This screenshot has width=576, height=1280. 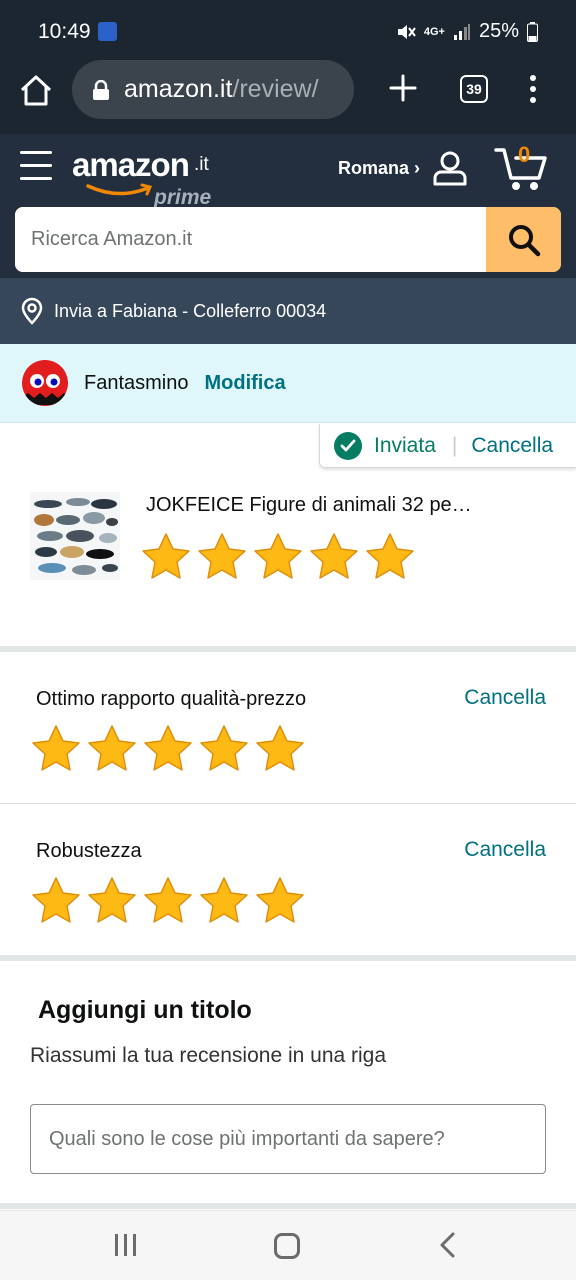 I want to click on hamburger-icon, so click(x=36, y=166).